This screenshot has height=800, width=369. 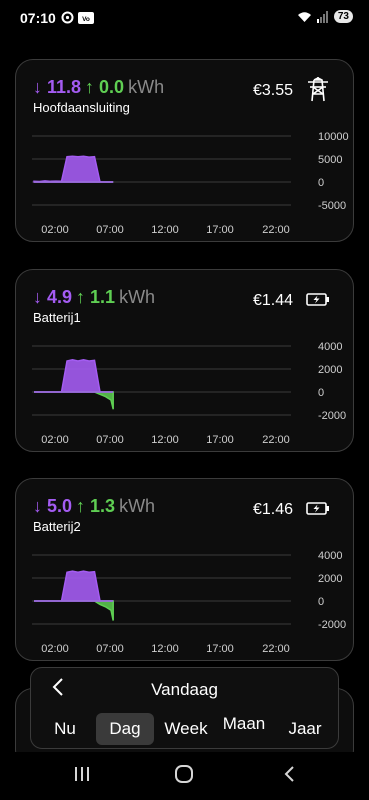 What do you see at coordinates (244, 729) in the screenshot?
I see `tab-maand: Maan` at bounding box center [244, 729].